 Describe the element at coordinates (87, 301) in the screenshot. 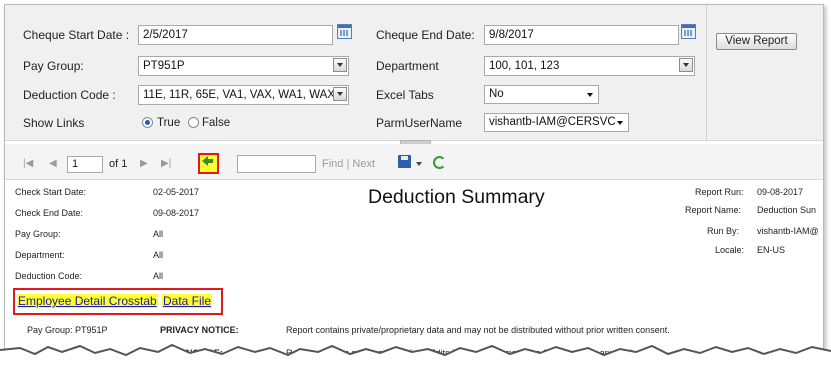

I see `employee-detail-crosstab-link: Employee Detail Crosstab` at that location.